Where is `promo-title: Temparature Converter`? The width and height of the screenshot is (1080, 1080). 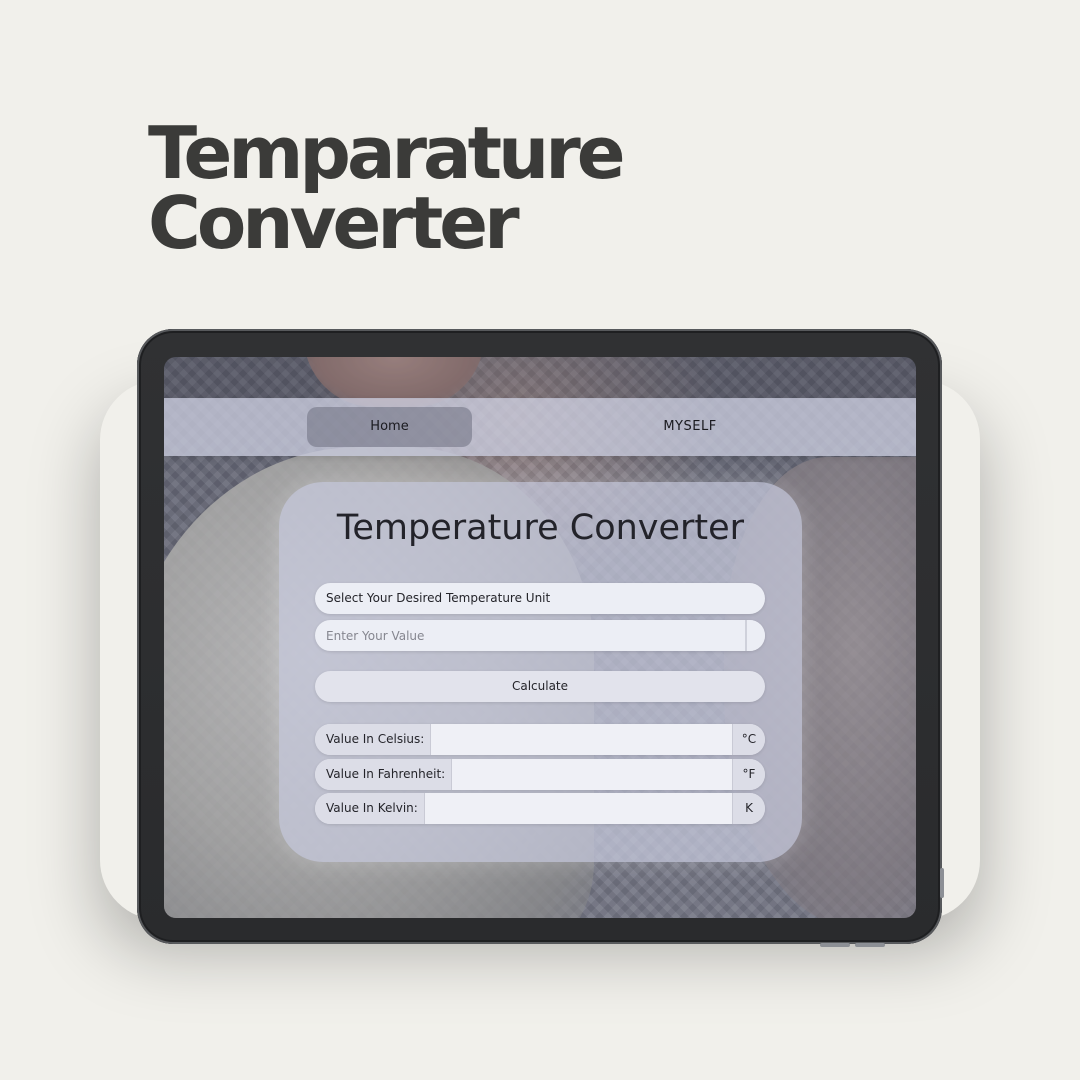 promo-title: Temparature Converter is located at coordinates (387, 188).